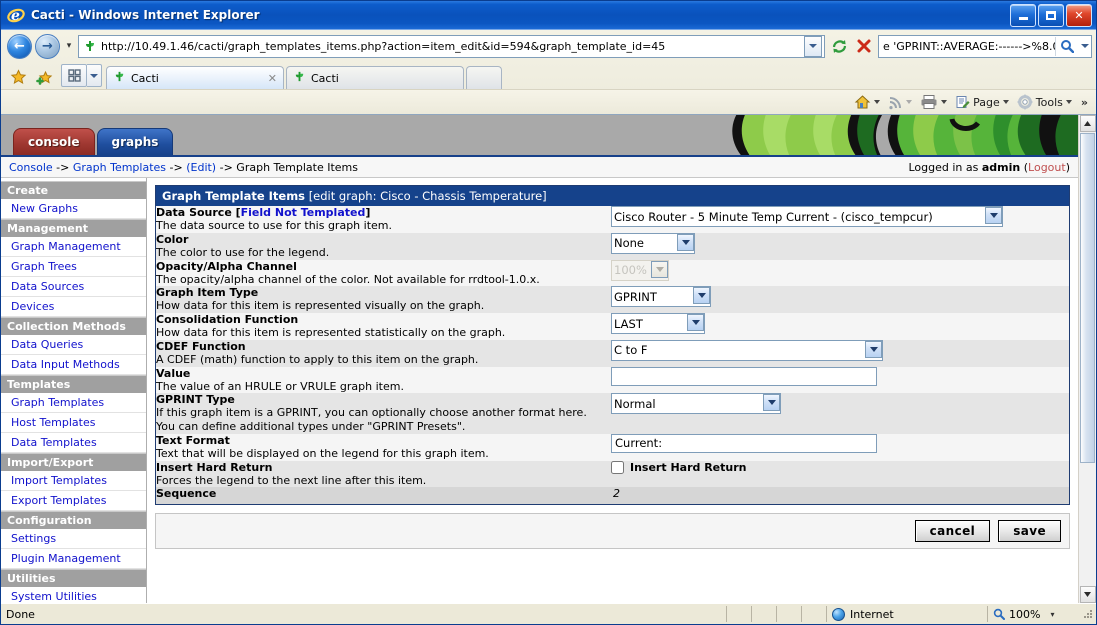  Describe the element at coordinates (1084, 102) in the screenshot. I see `command-bar-overflow-icon: »` at that location.